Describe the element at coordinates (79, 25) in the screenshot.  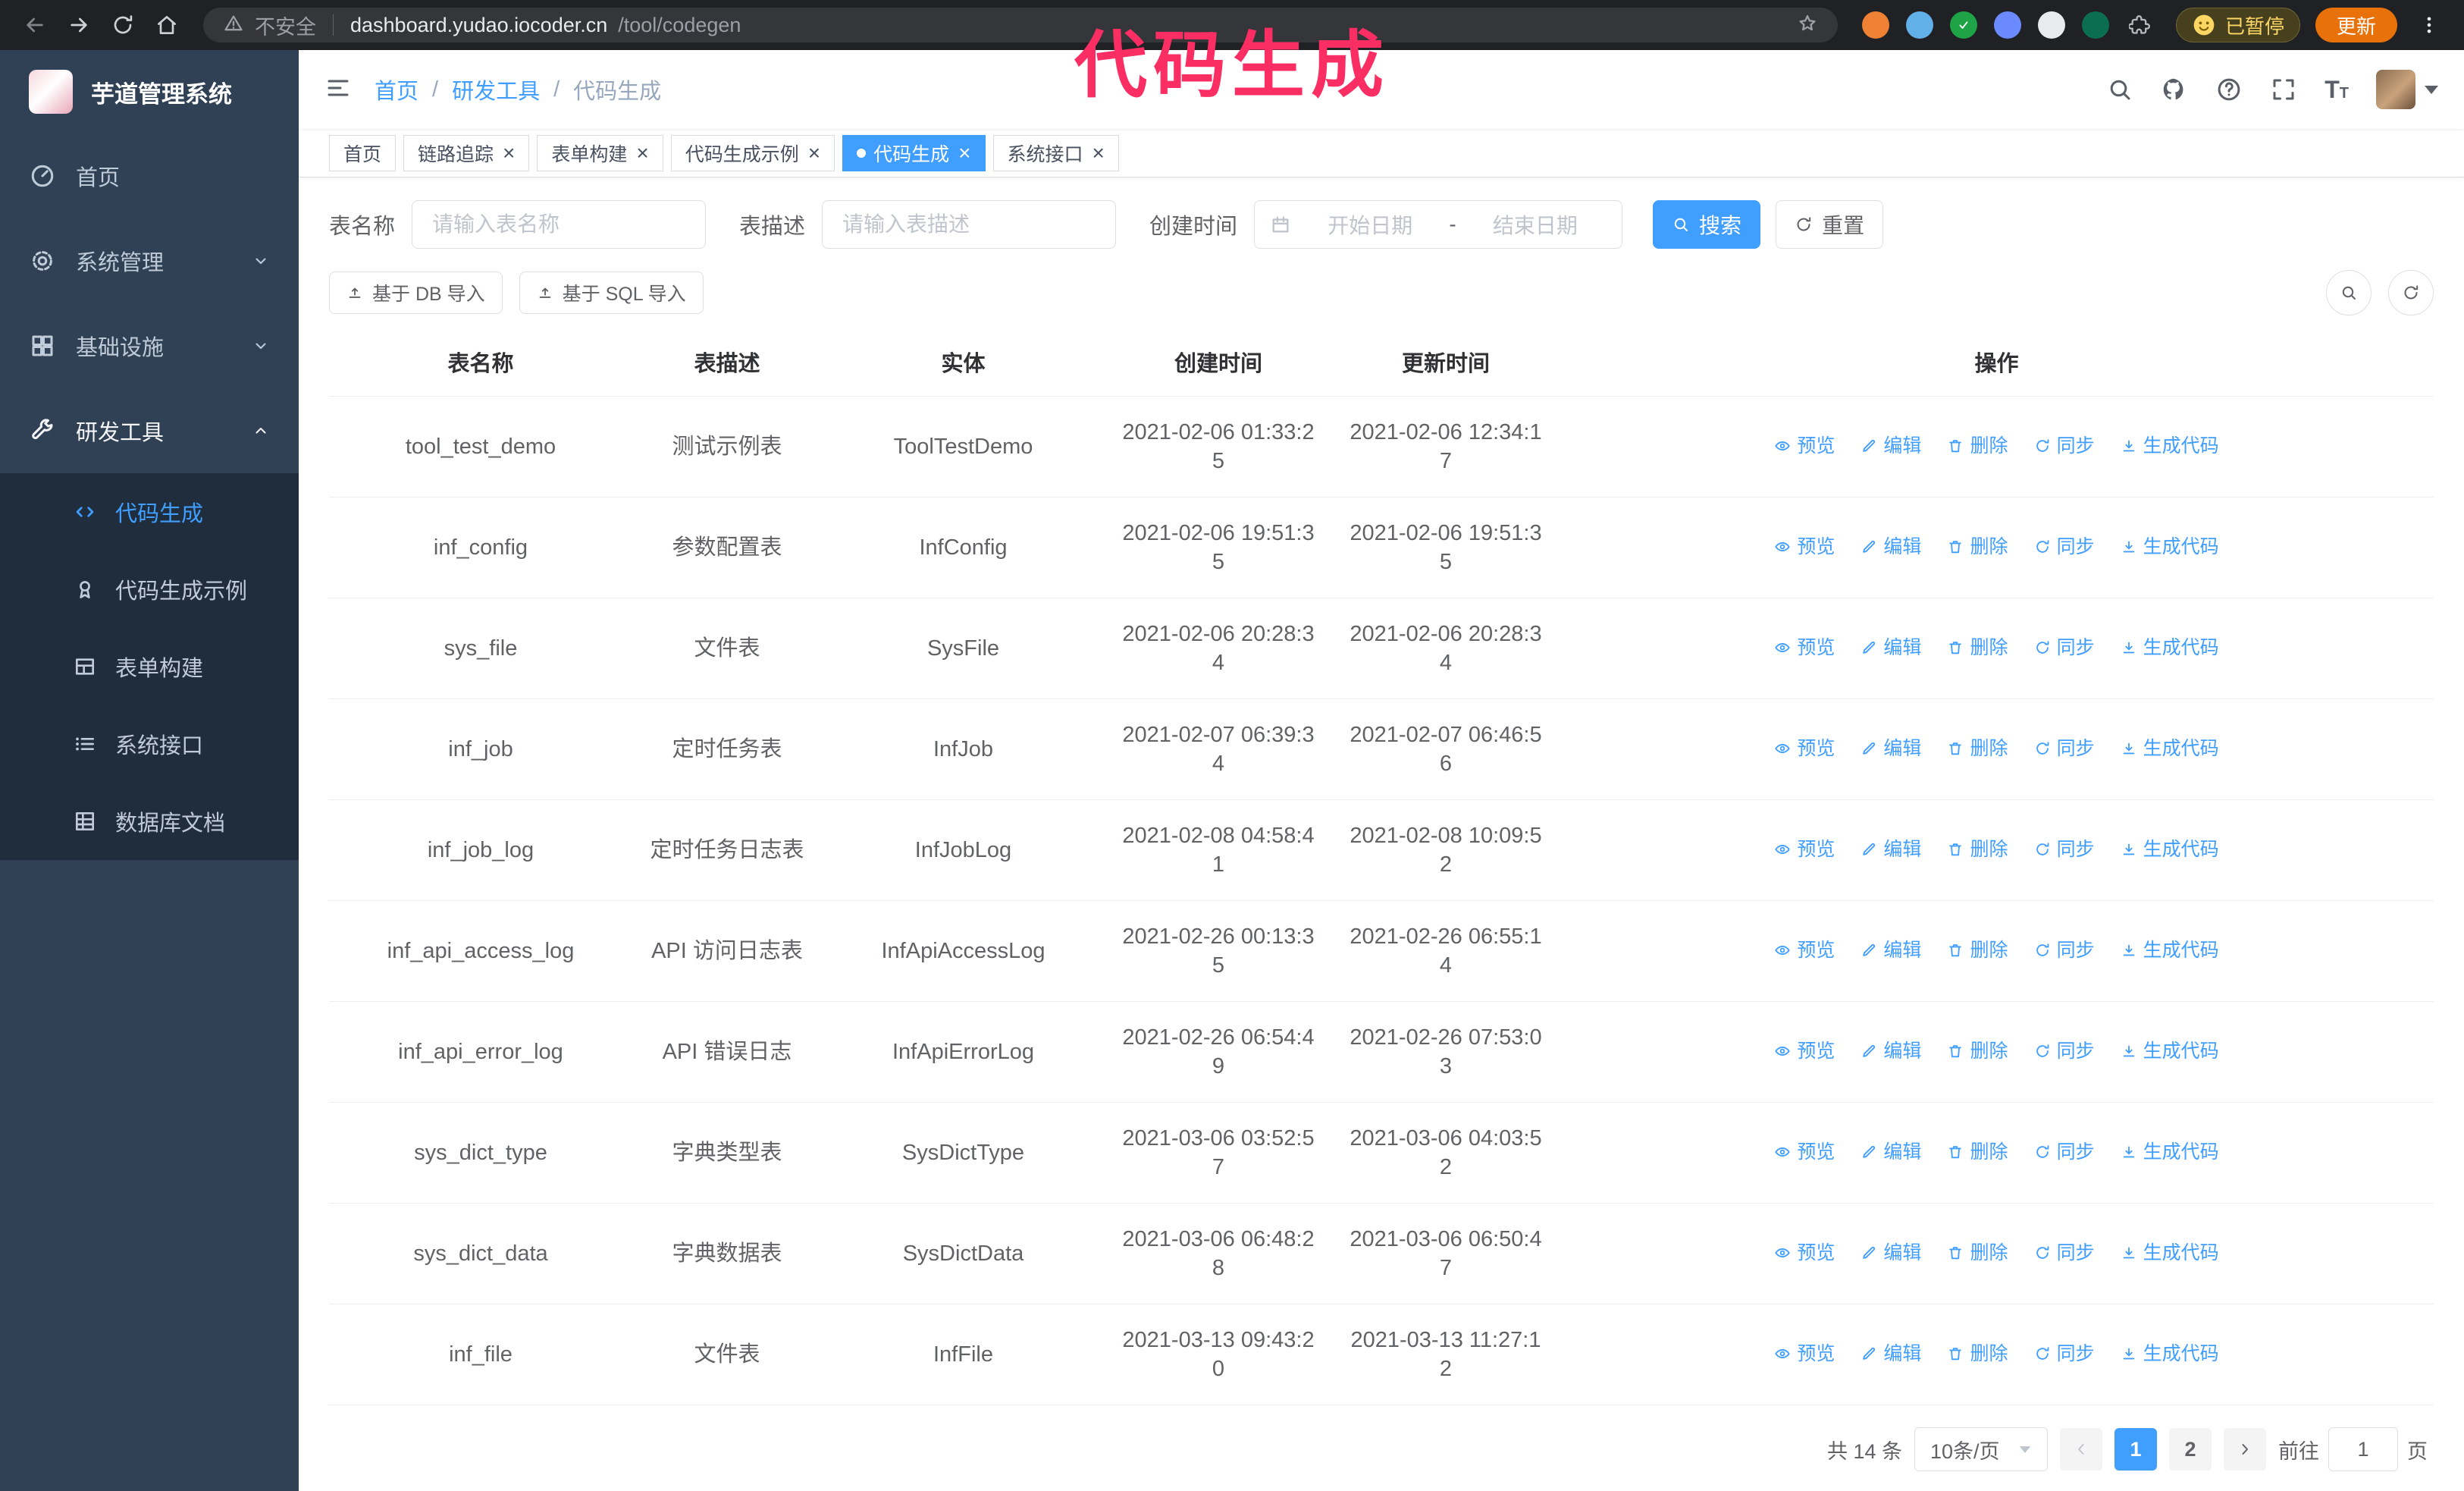
I see `forward-button` at that location.